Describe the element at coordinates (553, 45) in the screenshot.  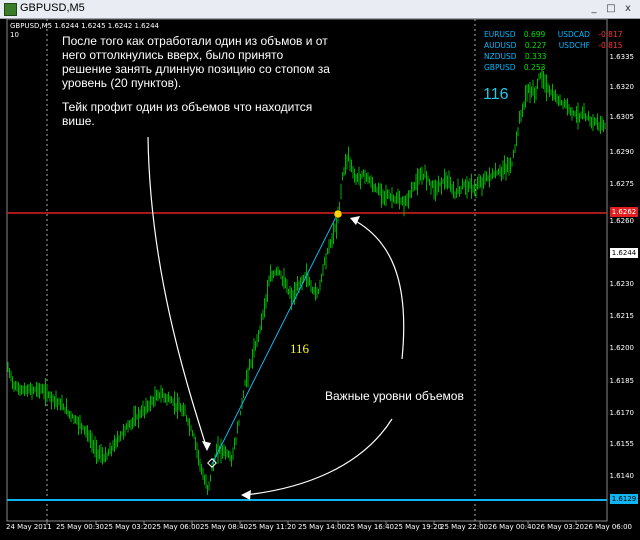
I see `widget-row: AUDUSD 0.227 USDCHF -0.815` at that location.